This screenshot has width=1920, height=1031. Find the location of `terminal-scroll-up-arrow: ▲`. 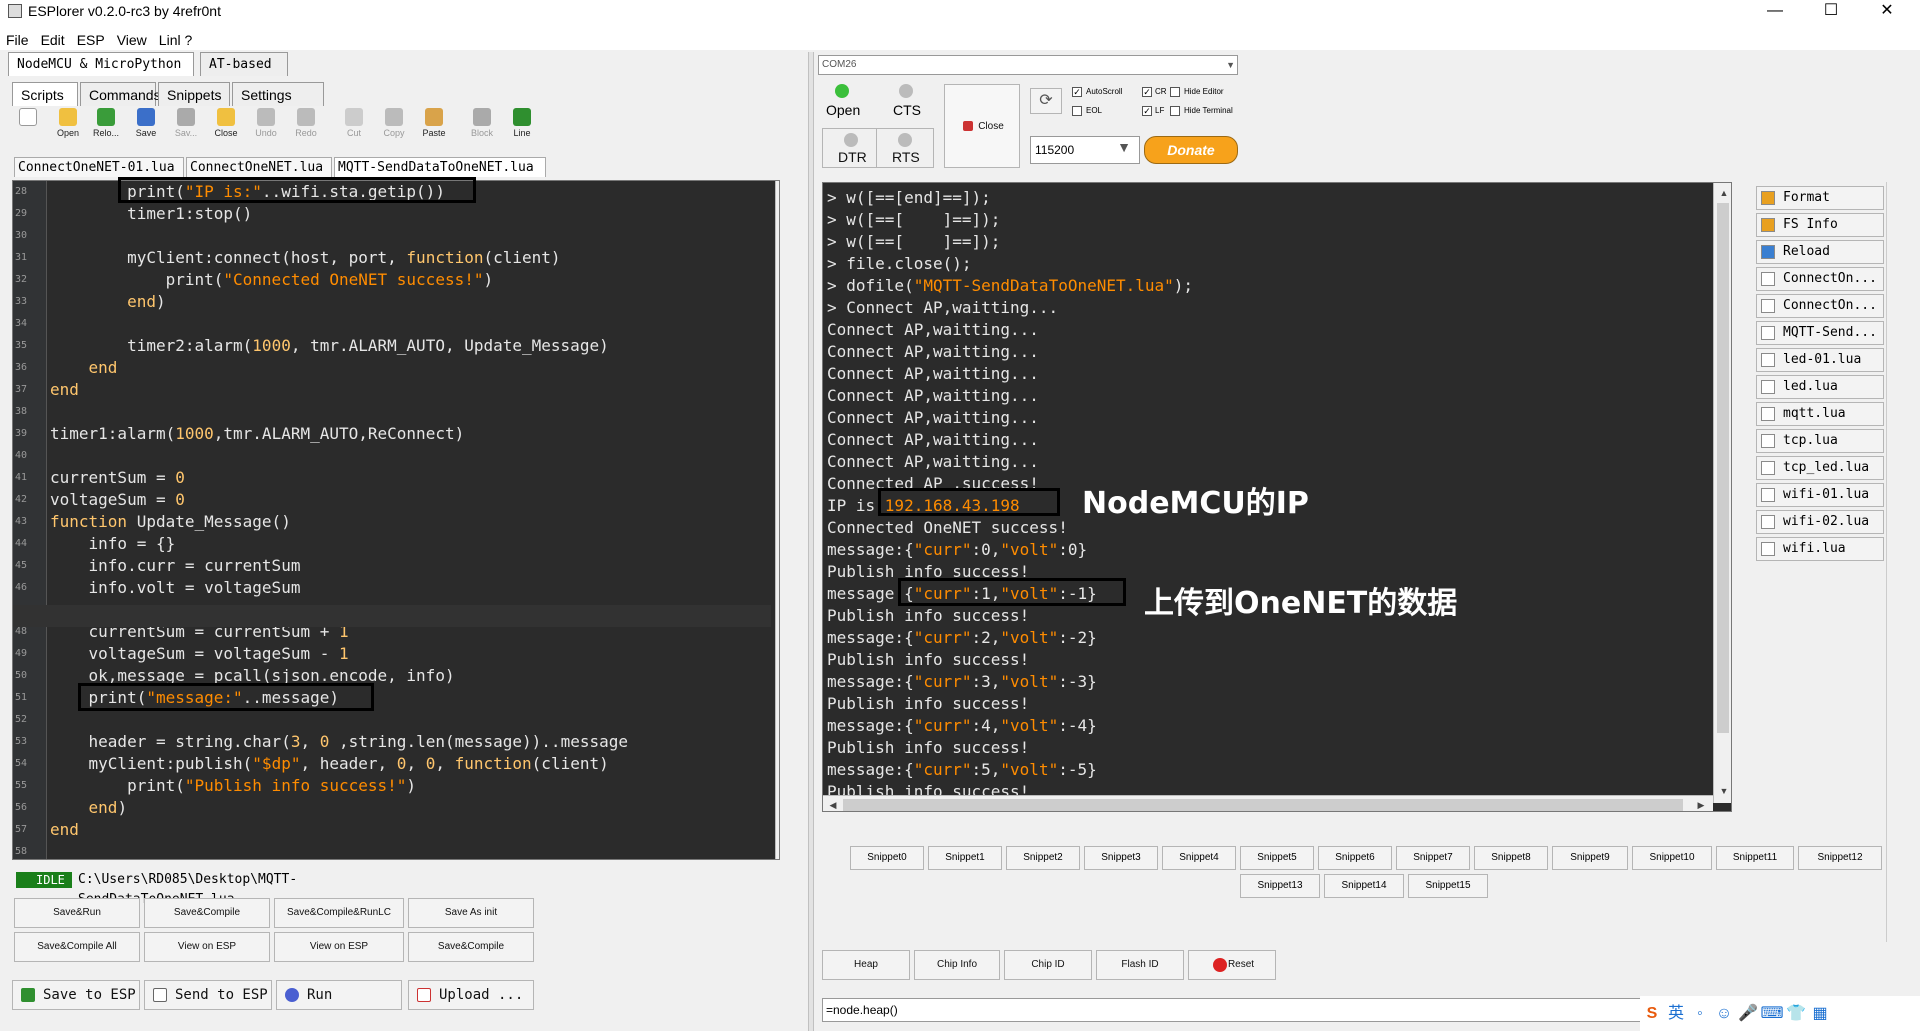

terminal-scroll-up-arrow: ▲ is located at coordinates (1723, 193).